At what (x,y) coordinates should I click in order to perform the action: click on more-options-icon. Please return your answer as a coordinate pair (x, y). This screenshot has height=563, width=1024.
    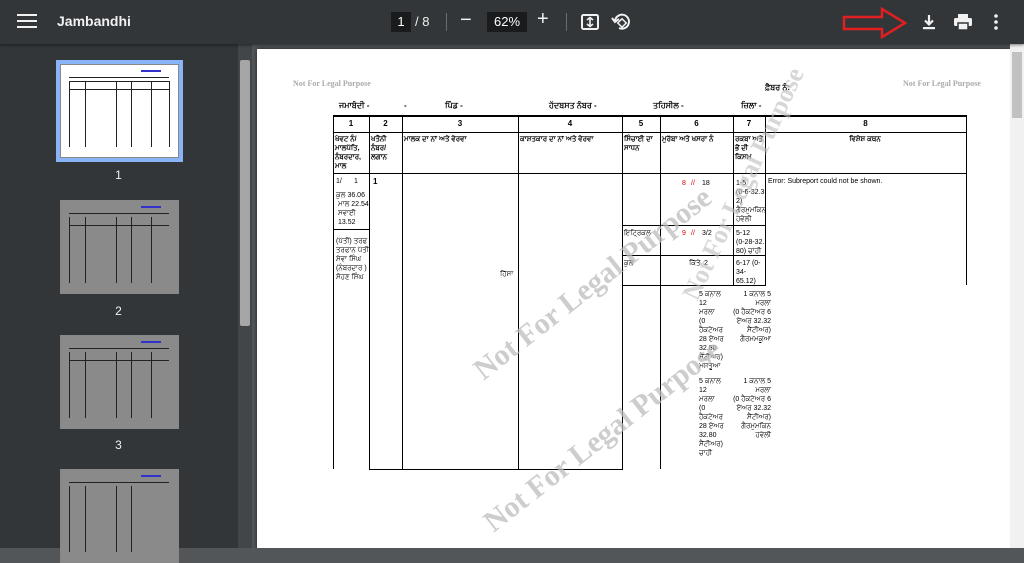
    Looking at the image, I should click on (996, 24).